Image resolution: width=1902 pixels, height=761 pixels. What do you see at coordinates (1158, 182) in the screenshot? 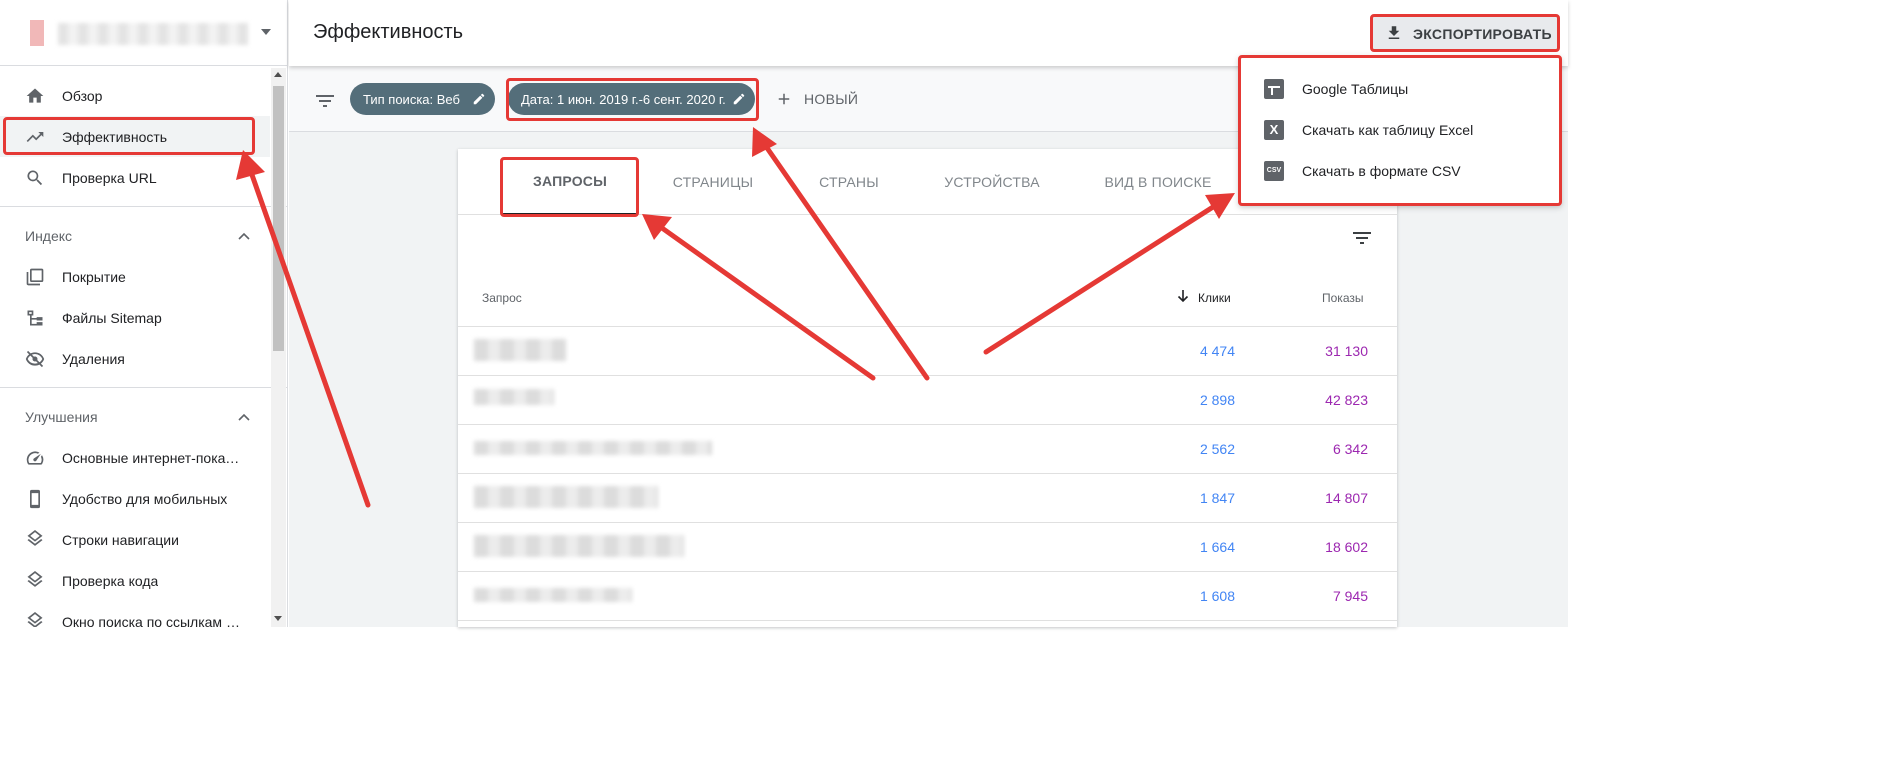
I see `tab-search-appearance: ВИД В ПОИСКЕ` at bounding box center [1158, 182].